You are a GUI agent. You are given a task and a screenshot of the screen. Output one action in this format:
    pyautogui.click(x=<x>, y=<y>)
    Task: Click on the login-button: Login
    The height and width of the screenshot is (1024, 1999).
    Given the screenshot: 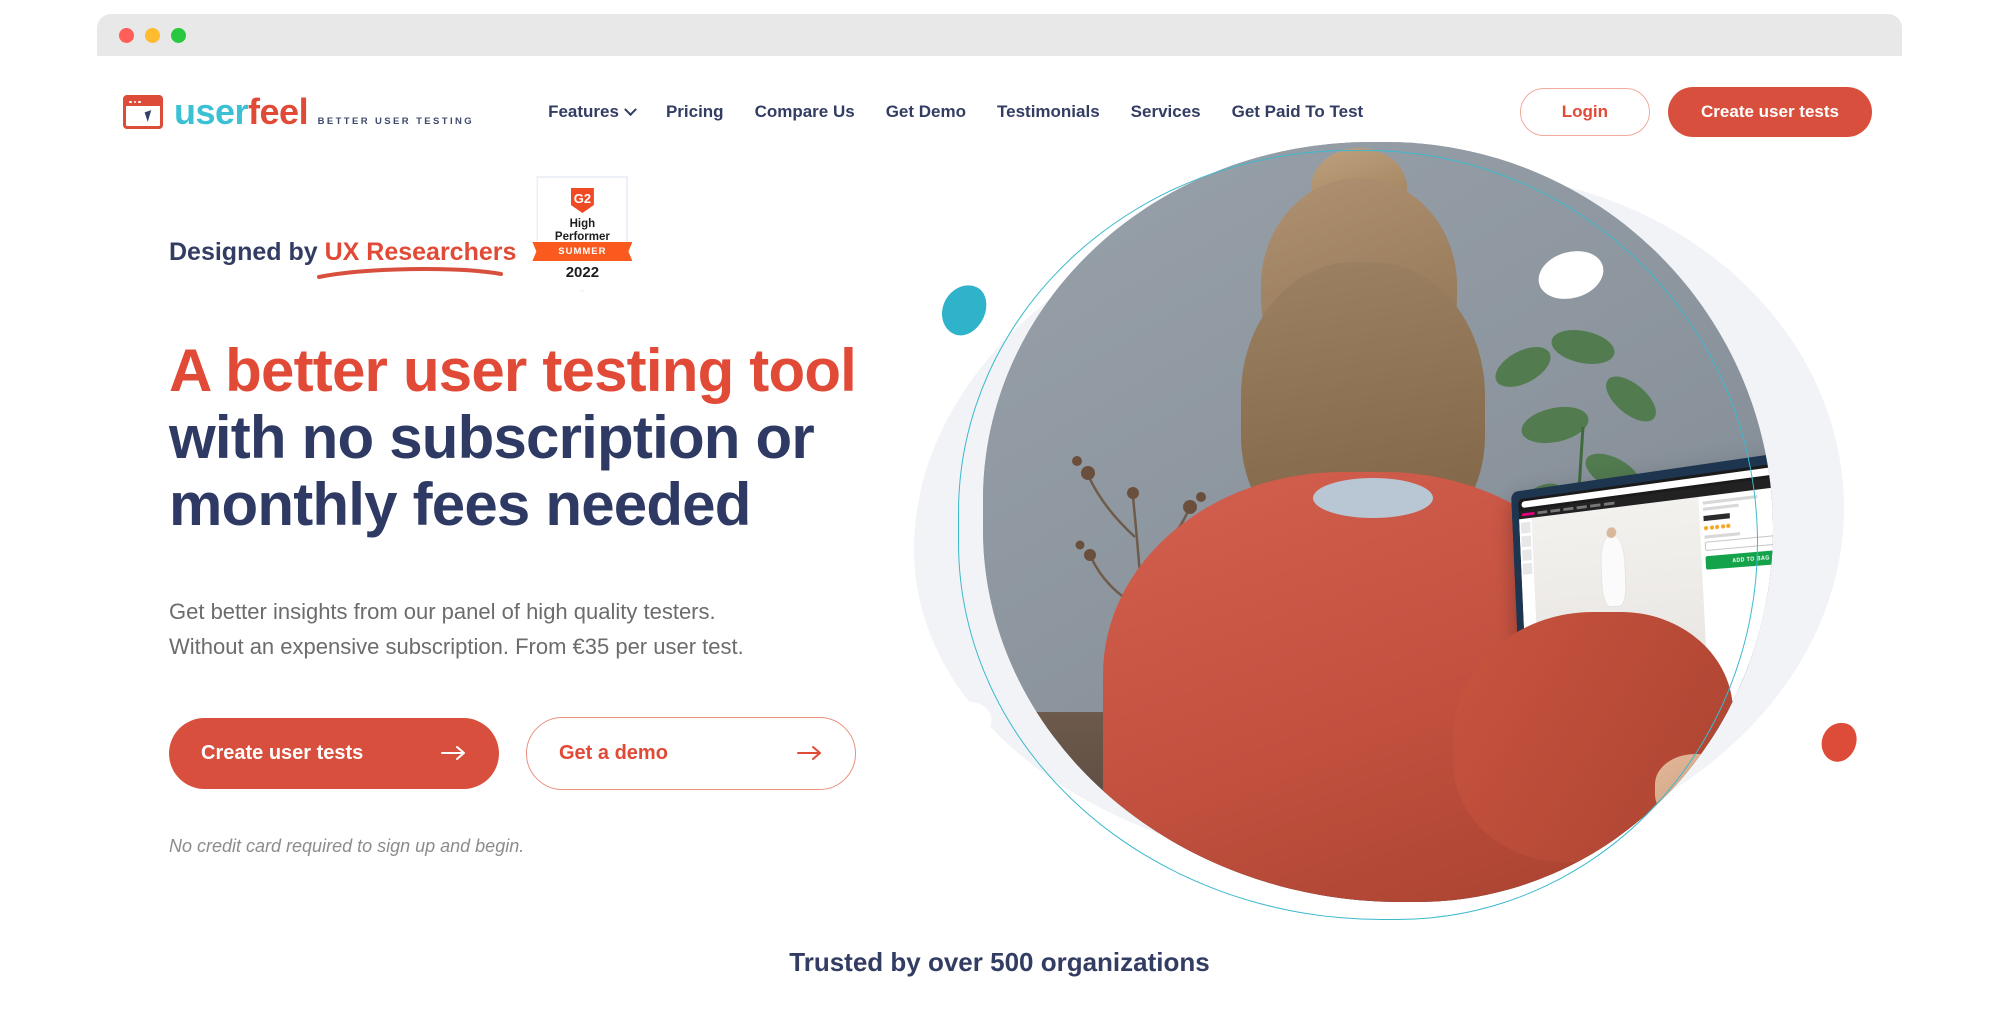 What is the action you would take?
    pyautogui.click(x=1585, y=112)
    